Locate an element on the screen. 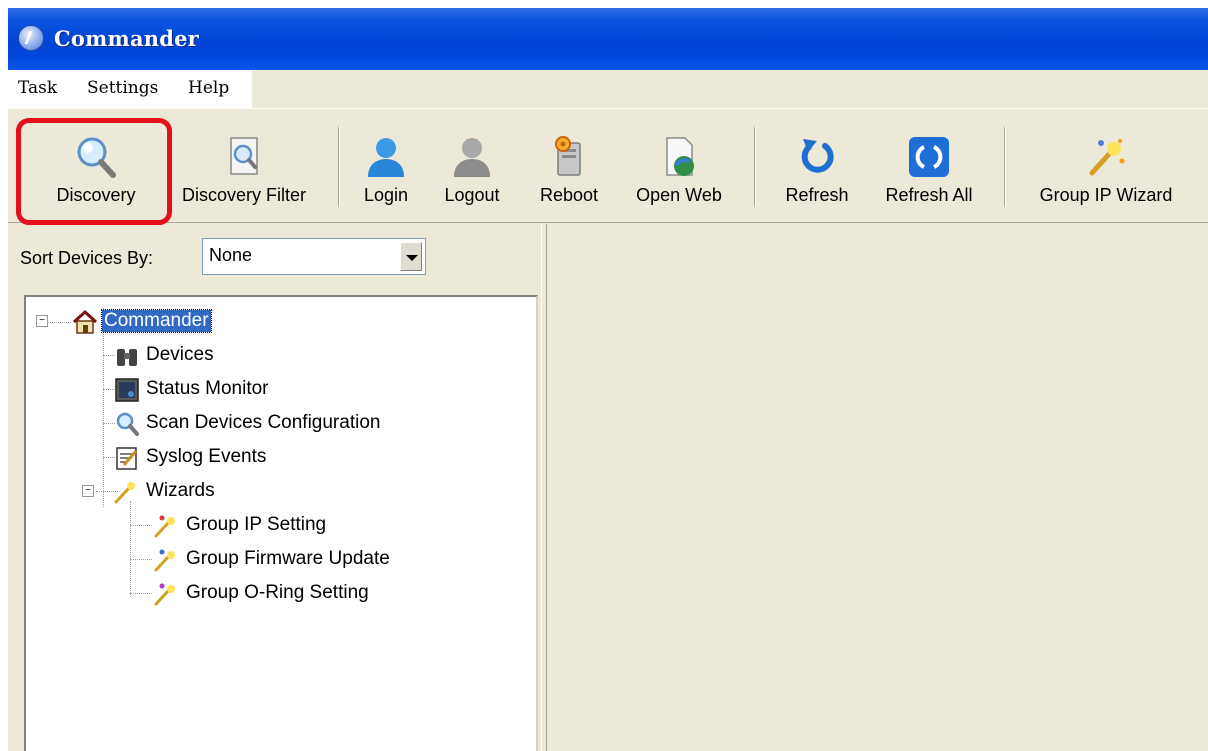 The image size is (1208, 751). tree-item-group-firmware-update: Group Firmware Update is located at coordinates (226, 561).